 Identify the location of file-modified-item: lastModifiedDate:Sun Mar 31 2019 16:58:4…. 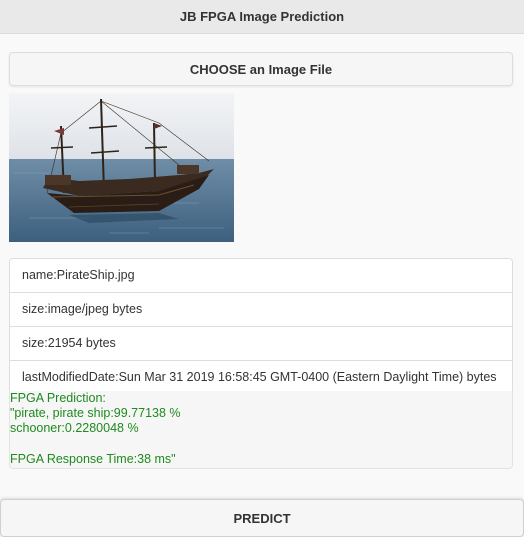
(259, 377).